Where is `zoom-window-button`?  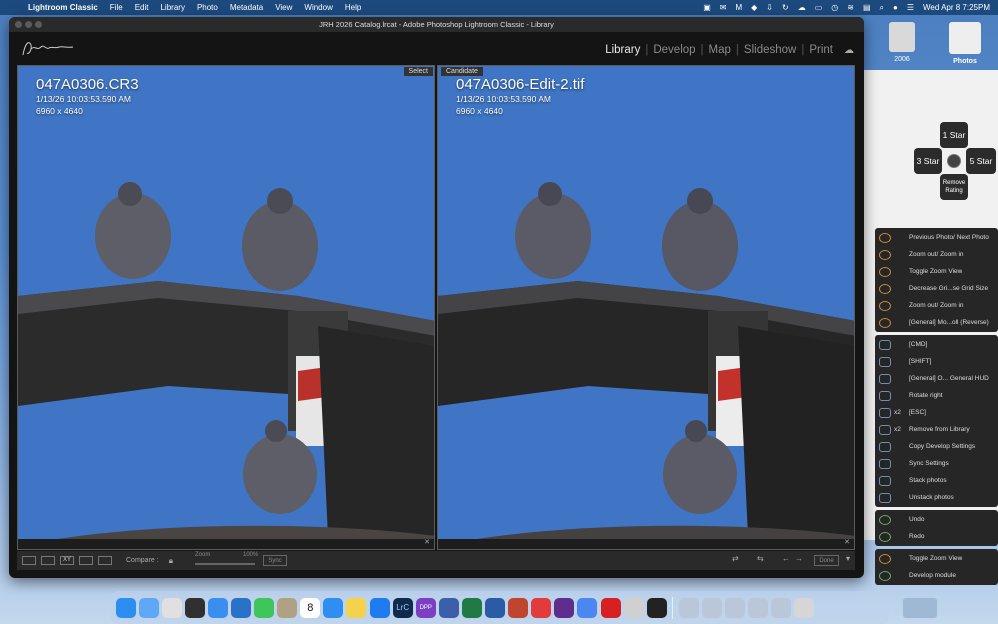
zoom-window-button is located at coordinates (38, 24).